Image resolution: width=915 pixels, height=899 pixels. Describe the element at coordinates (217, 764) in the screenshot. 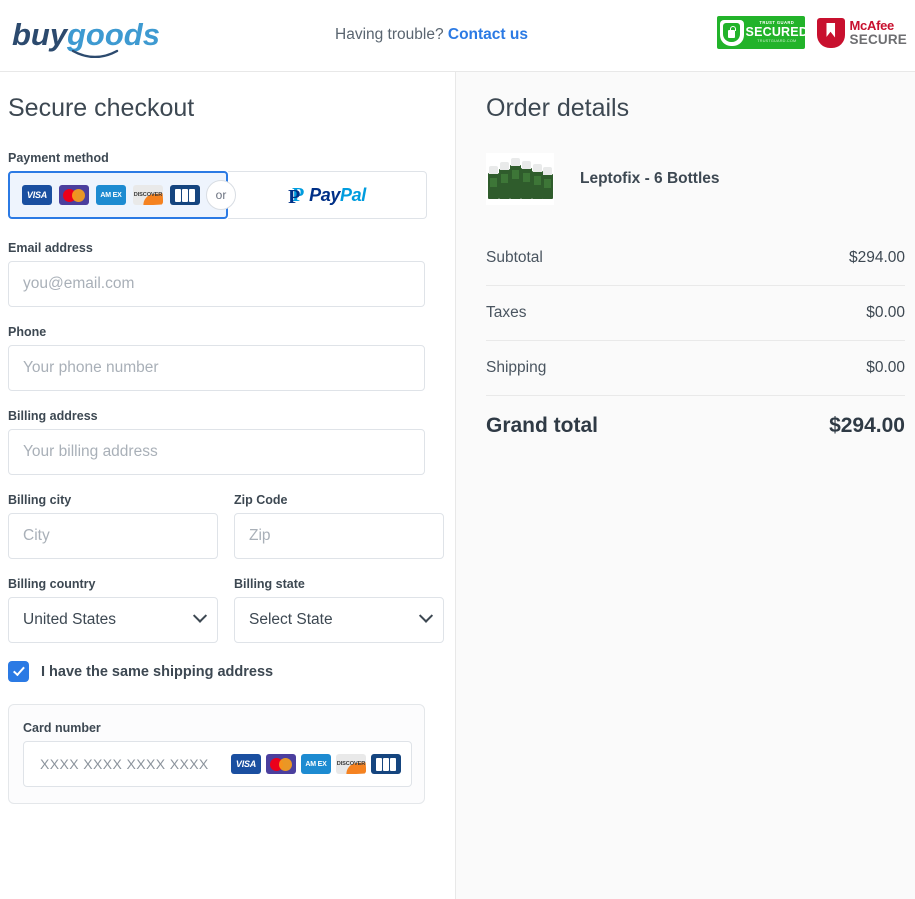

I see `card-number-input: XXXX XXXX XXXX XXXX VISA AM EX DISCOVER` at that location.